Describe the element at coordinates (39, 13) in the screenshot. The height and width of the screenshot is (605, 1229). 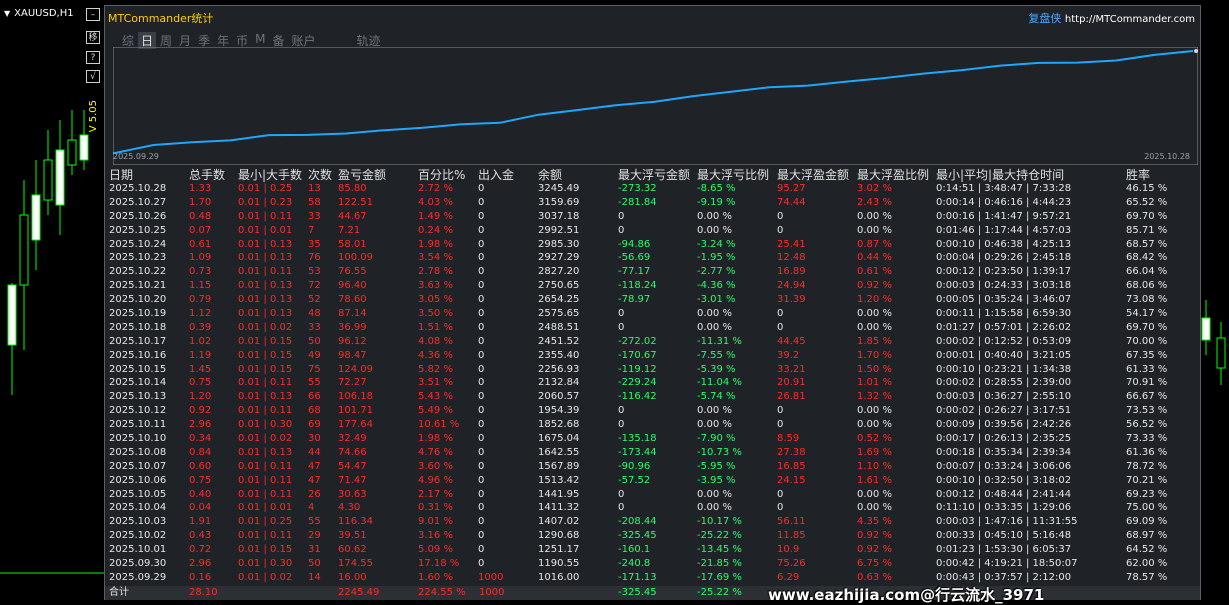
I see `chart-symbol-title: ▼ XAUUSD,H1` at that location.